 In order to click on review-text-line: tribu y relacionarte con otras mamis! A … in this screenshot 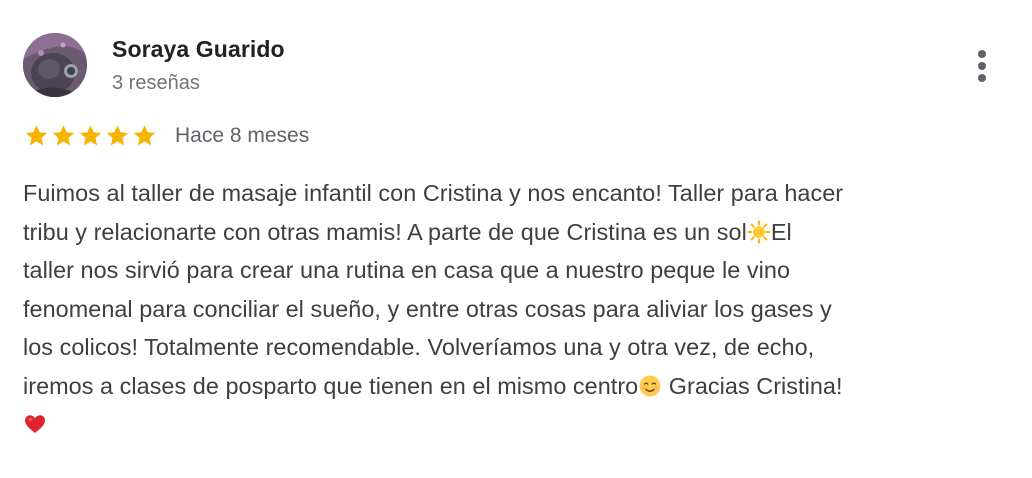, I will do `click(385, 231)`.